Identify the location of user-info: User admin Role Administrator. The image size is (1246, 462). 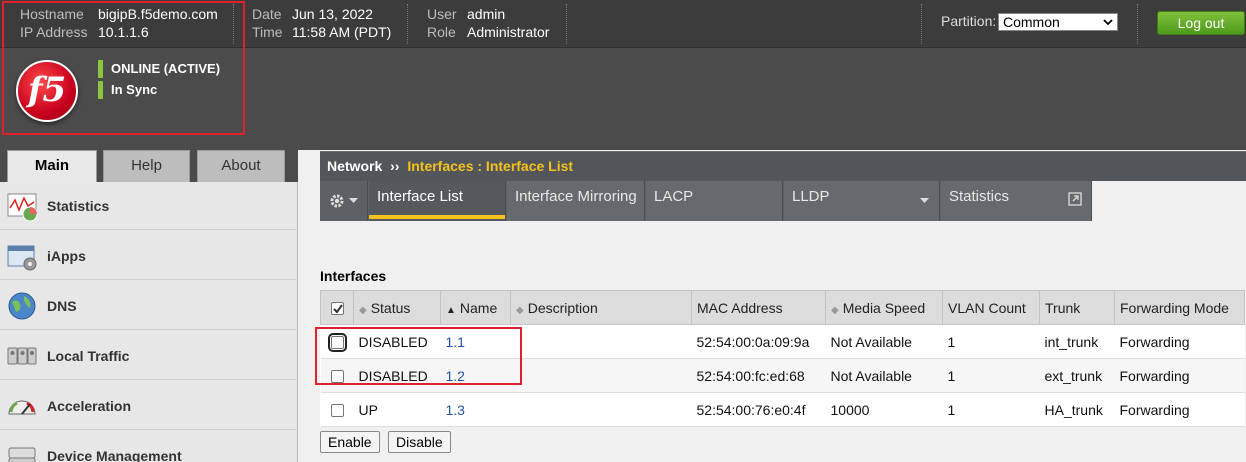
(488, 23).